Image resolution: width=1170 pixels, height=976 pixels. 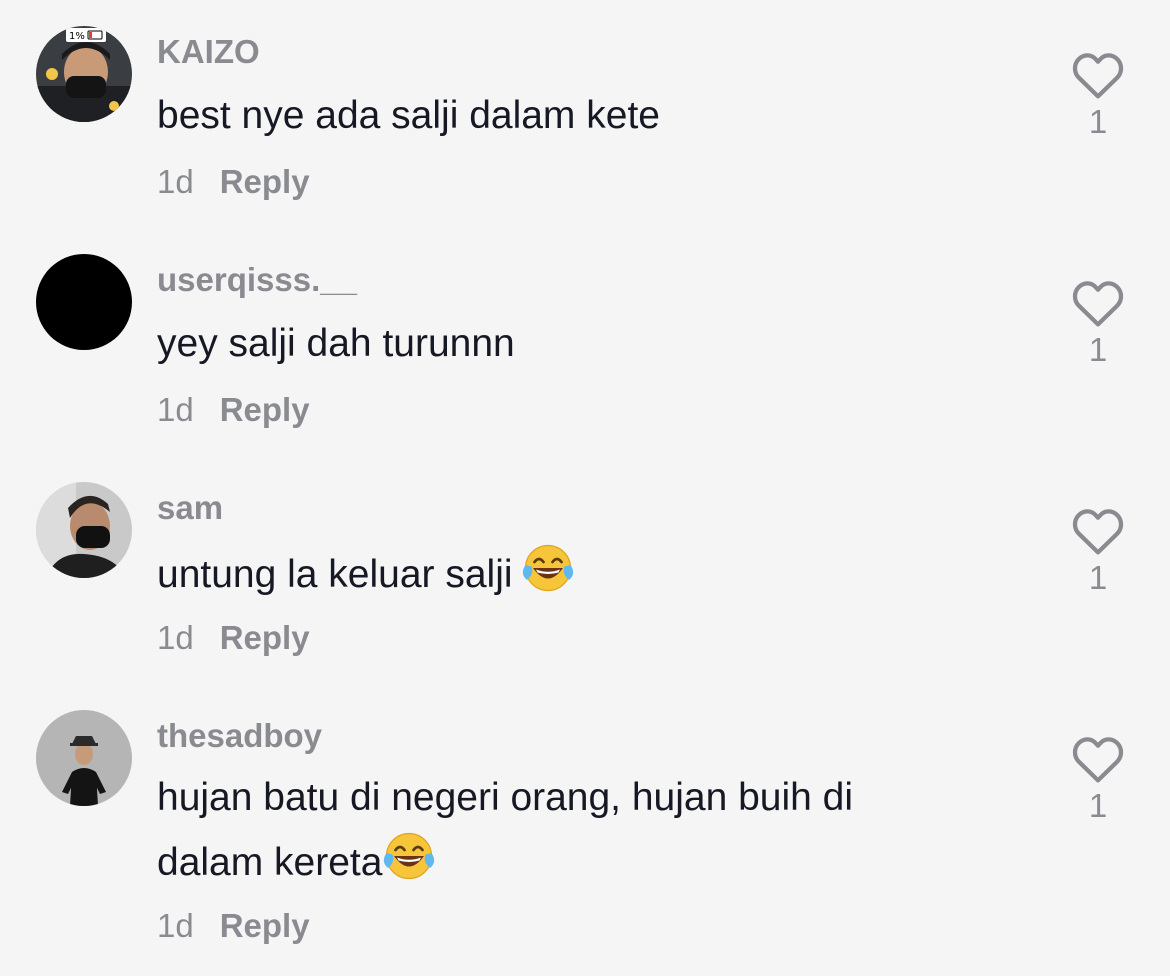 I want to click on comment-text-line: dalam kereta, so click(x=577, y=861).